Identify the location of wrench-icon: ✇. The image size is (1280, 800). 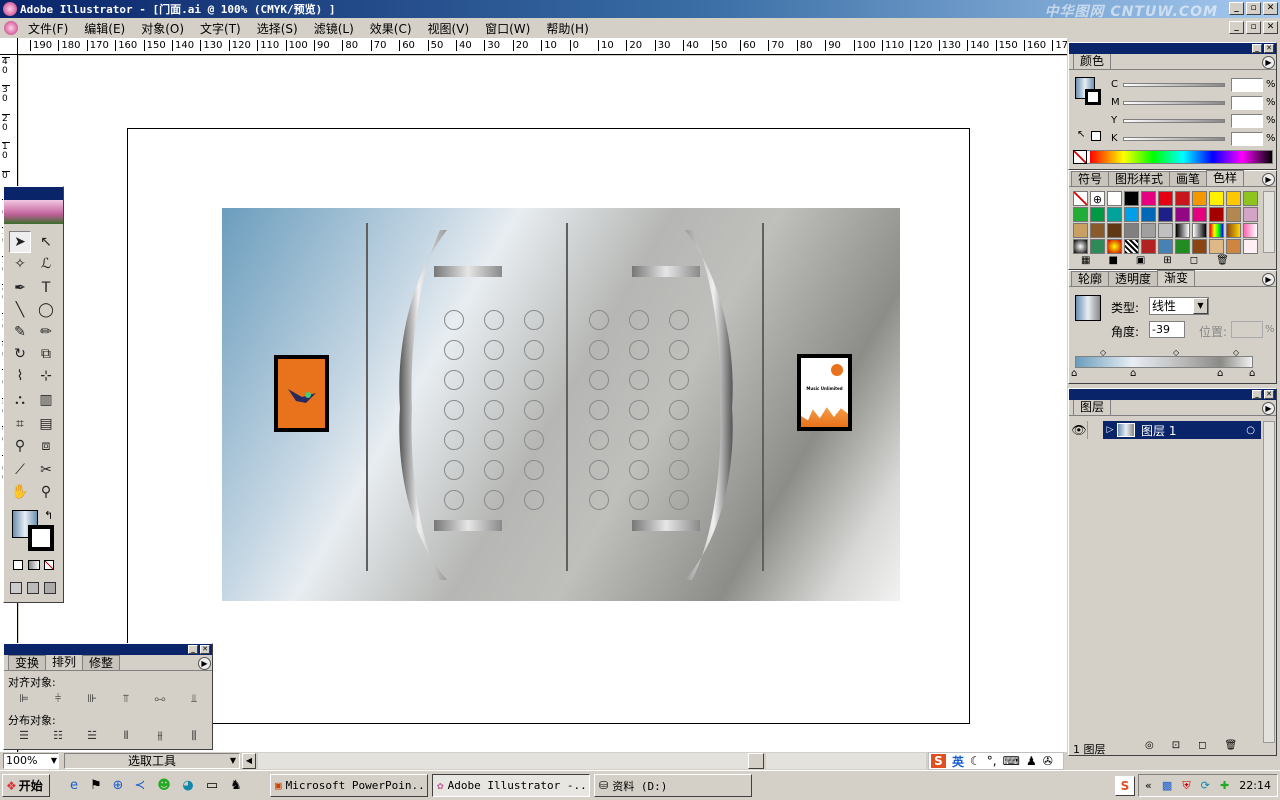
(1048, 761).